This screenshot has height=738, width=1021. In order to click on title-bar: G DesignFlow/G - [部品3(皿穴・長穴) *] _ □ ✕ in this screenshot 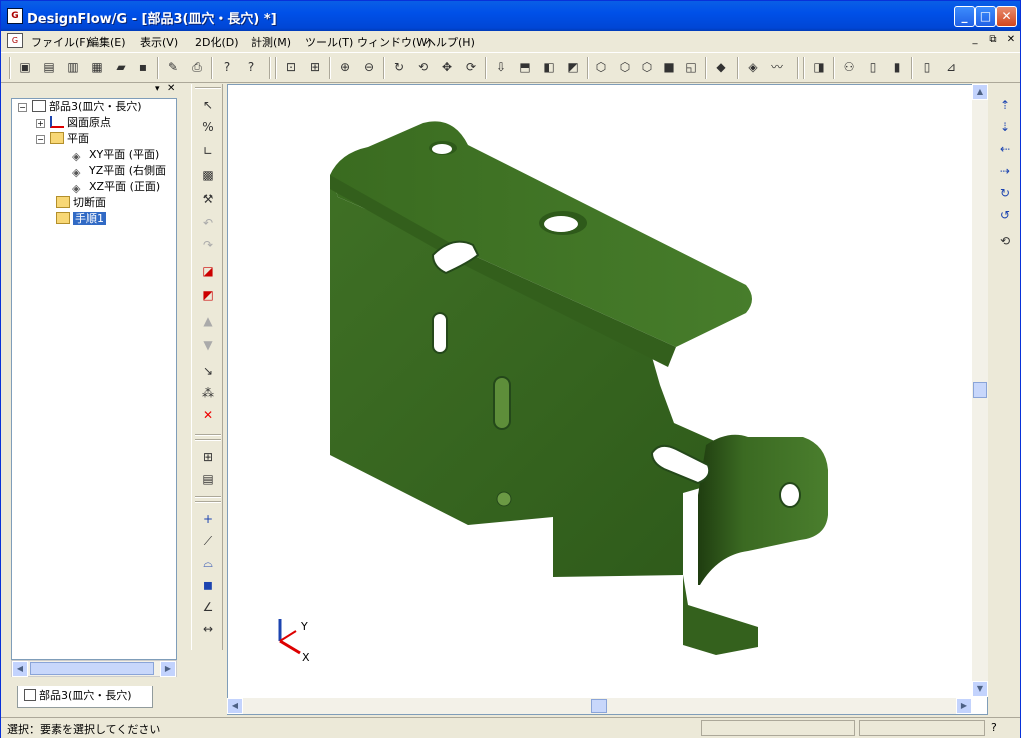, I will do `click(510, 16)`.